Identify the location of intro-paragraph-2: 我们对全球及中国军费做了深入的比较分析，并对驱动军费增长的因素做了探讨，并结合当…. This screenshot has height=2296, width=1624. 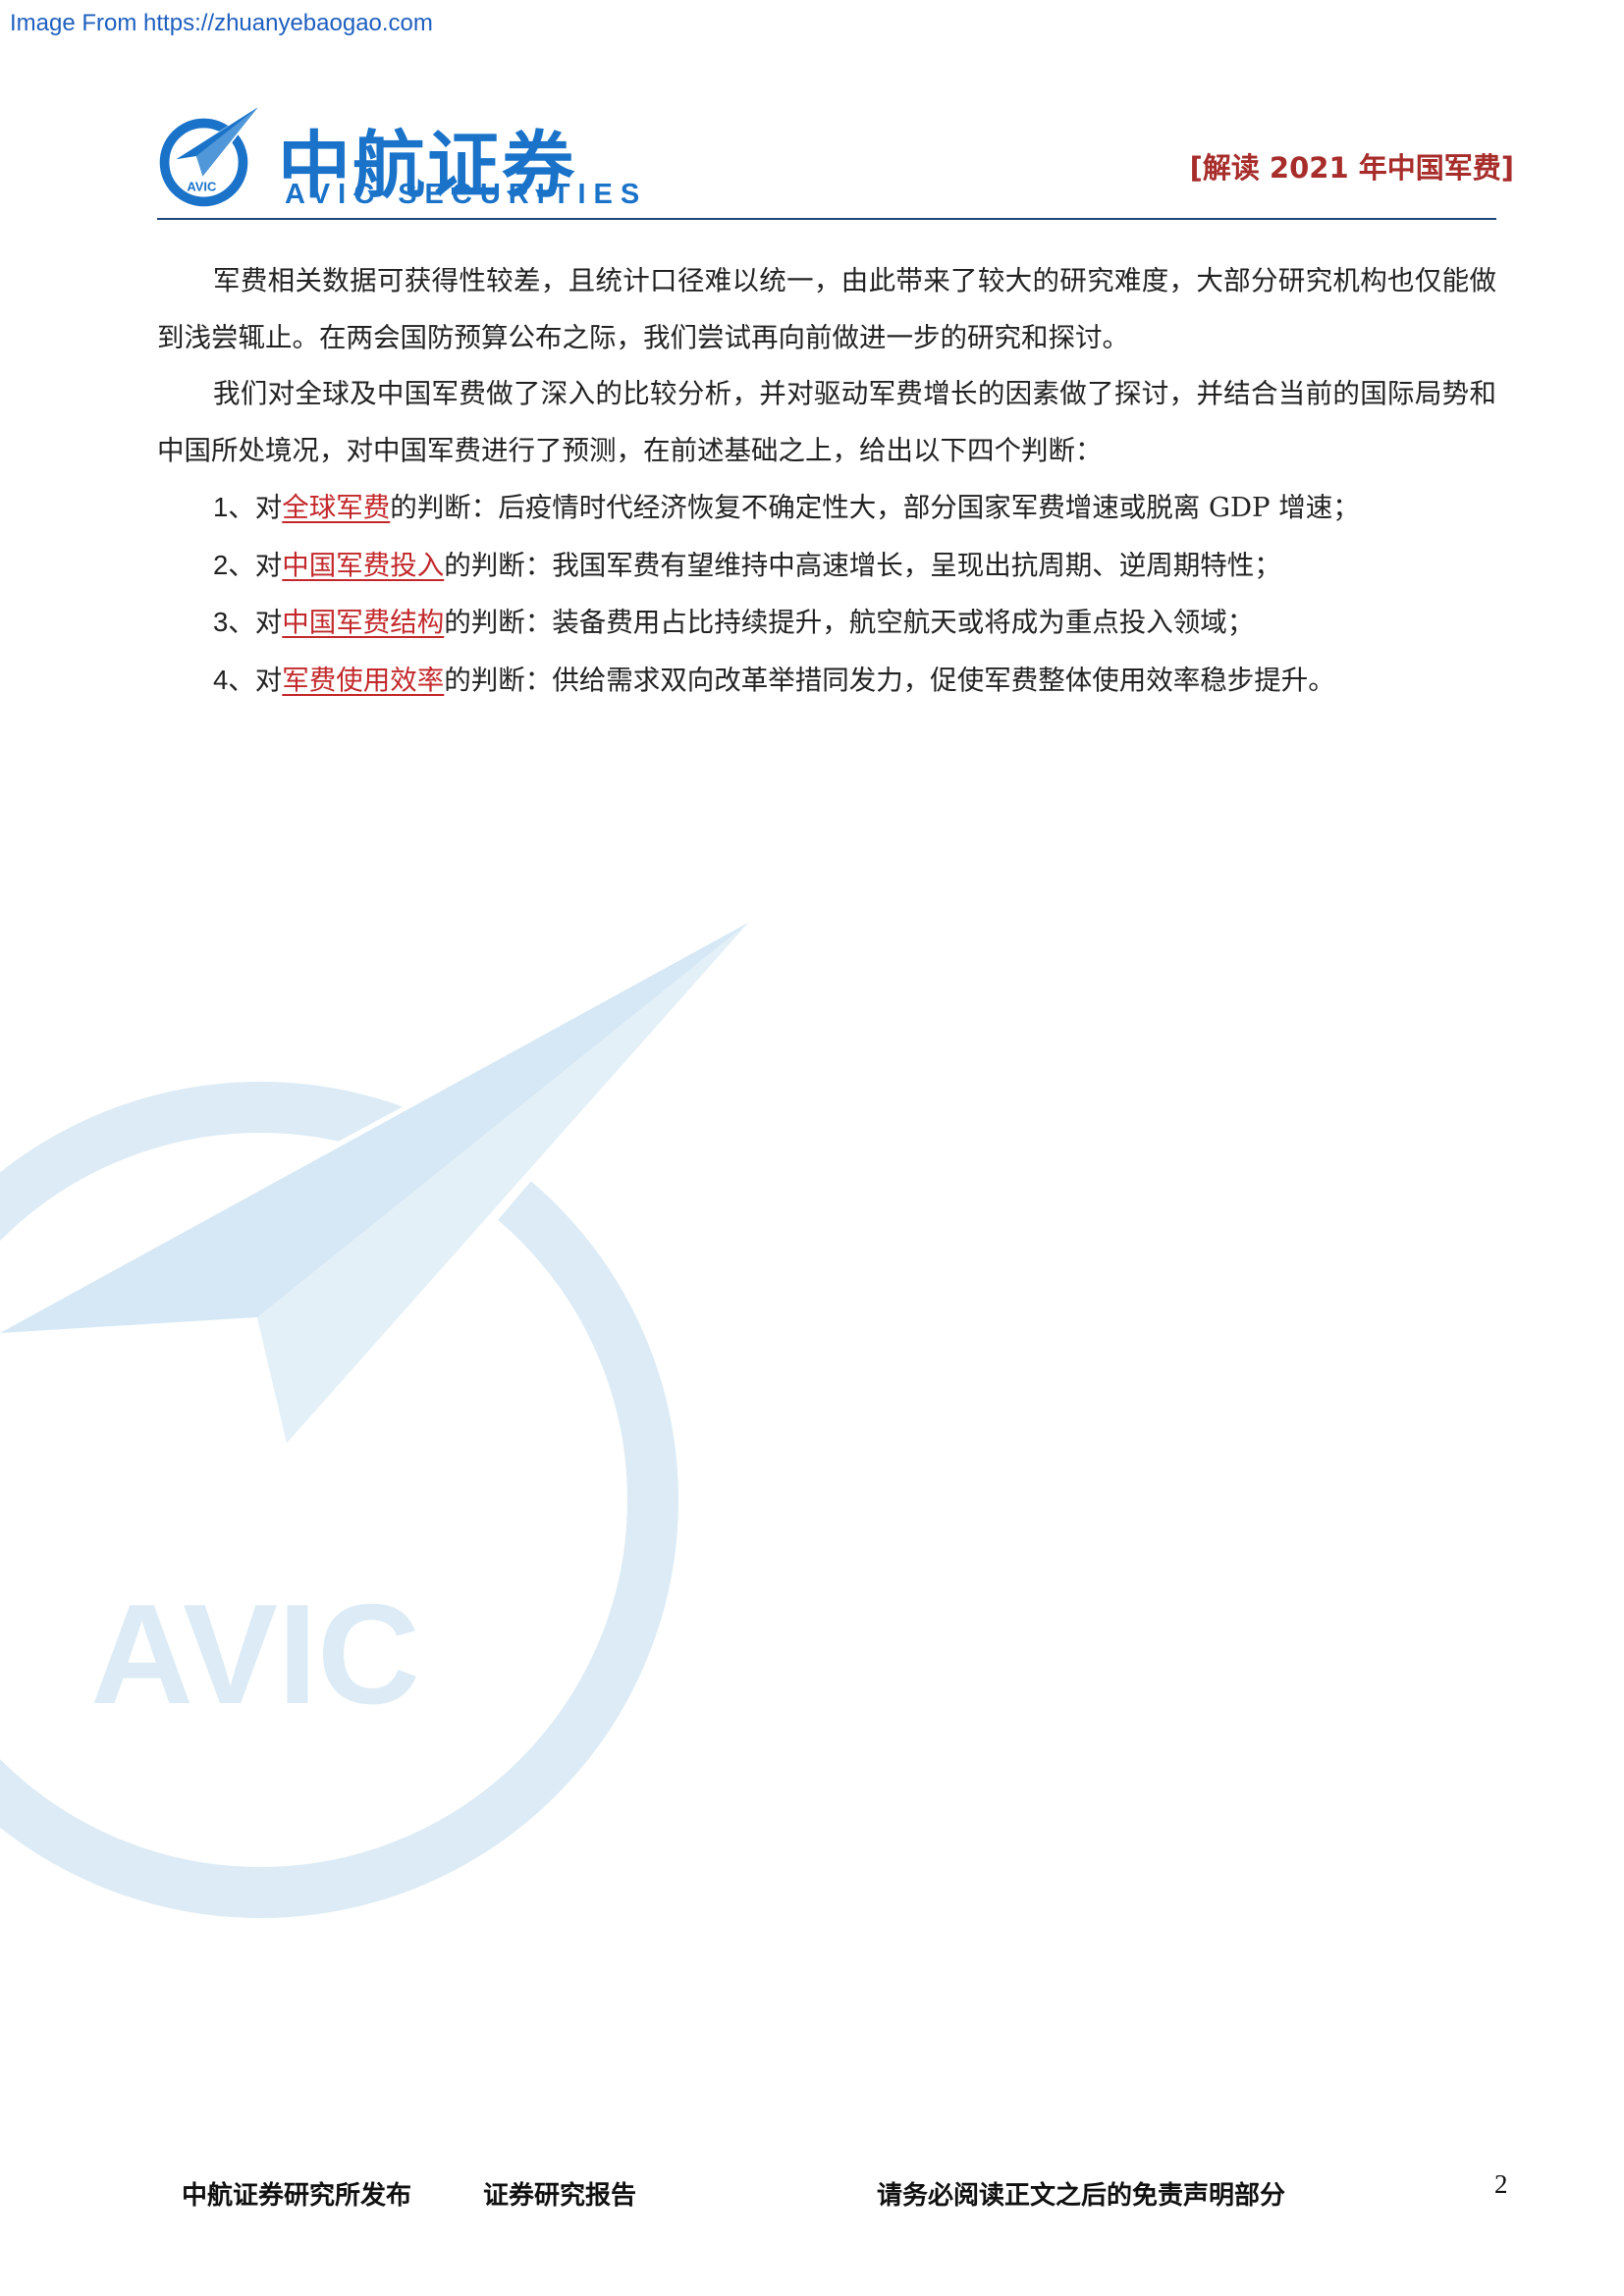
(826, 422).